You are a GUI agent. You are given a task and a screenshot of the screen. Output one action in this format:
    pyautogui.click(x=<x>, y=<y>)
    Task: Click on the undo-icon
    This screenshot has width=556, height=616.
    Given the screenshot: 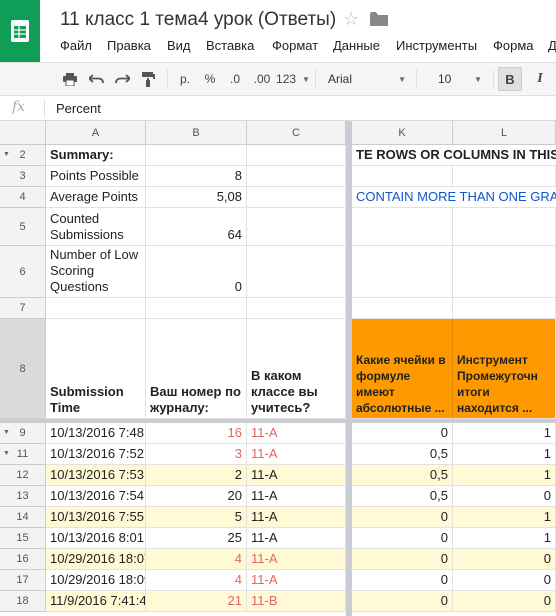 What is the action you would take?
    pyautogui.click(x=96, y=79)
    